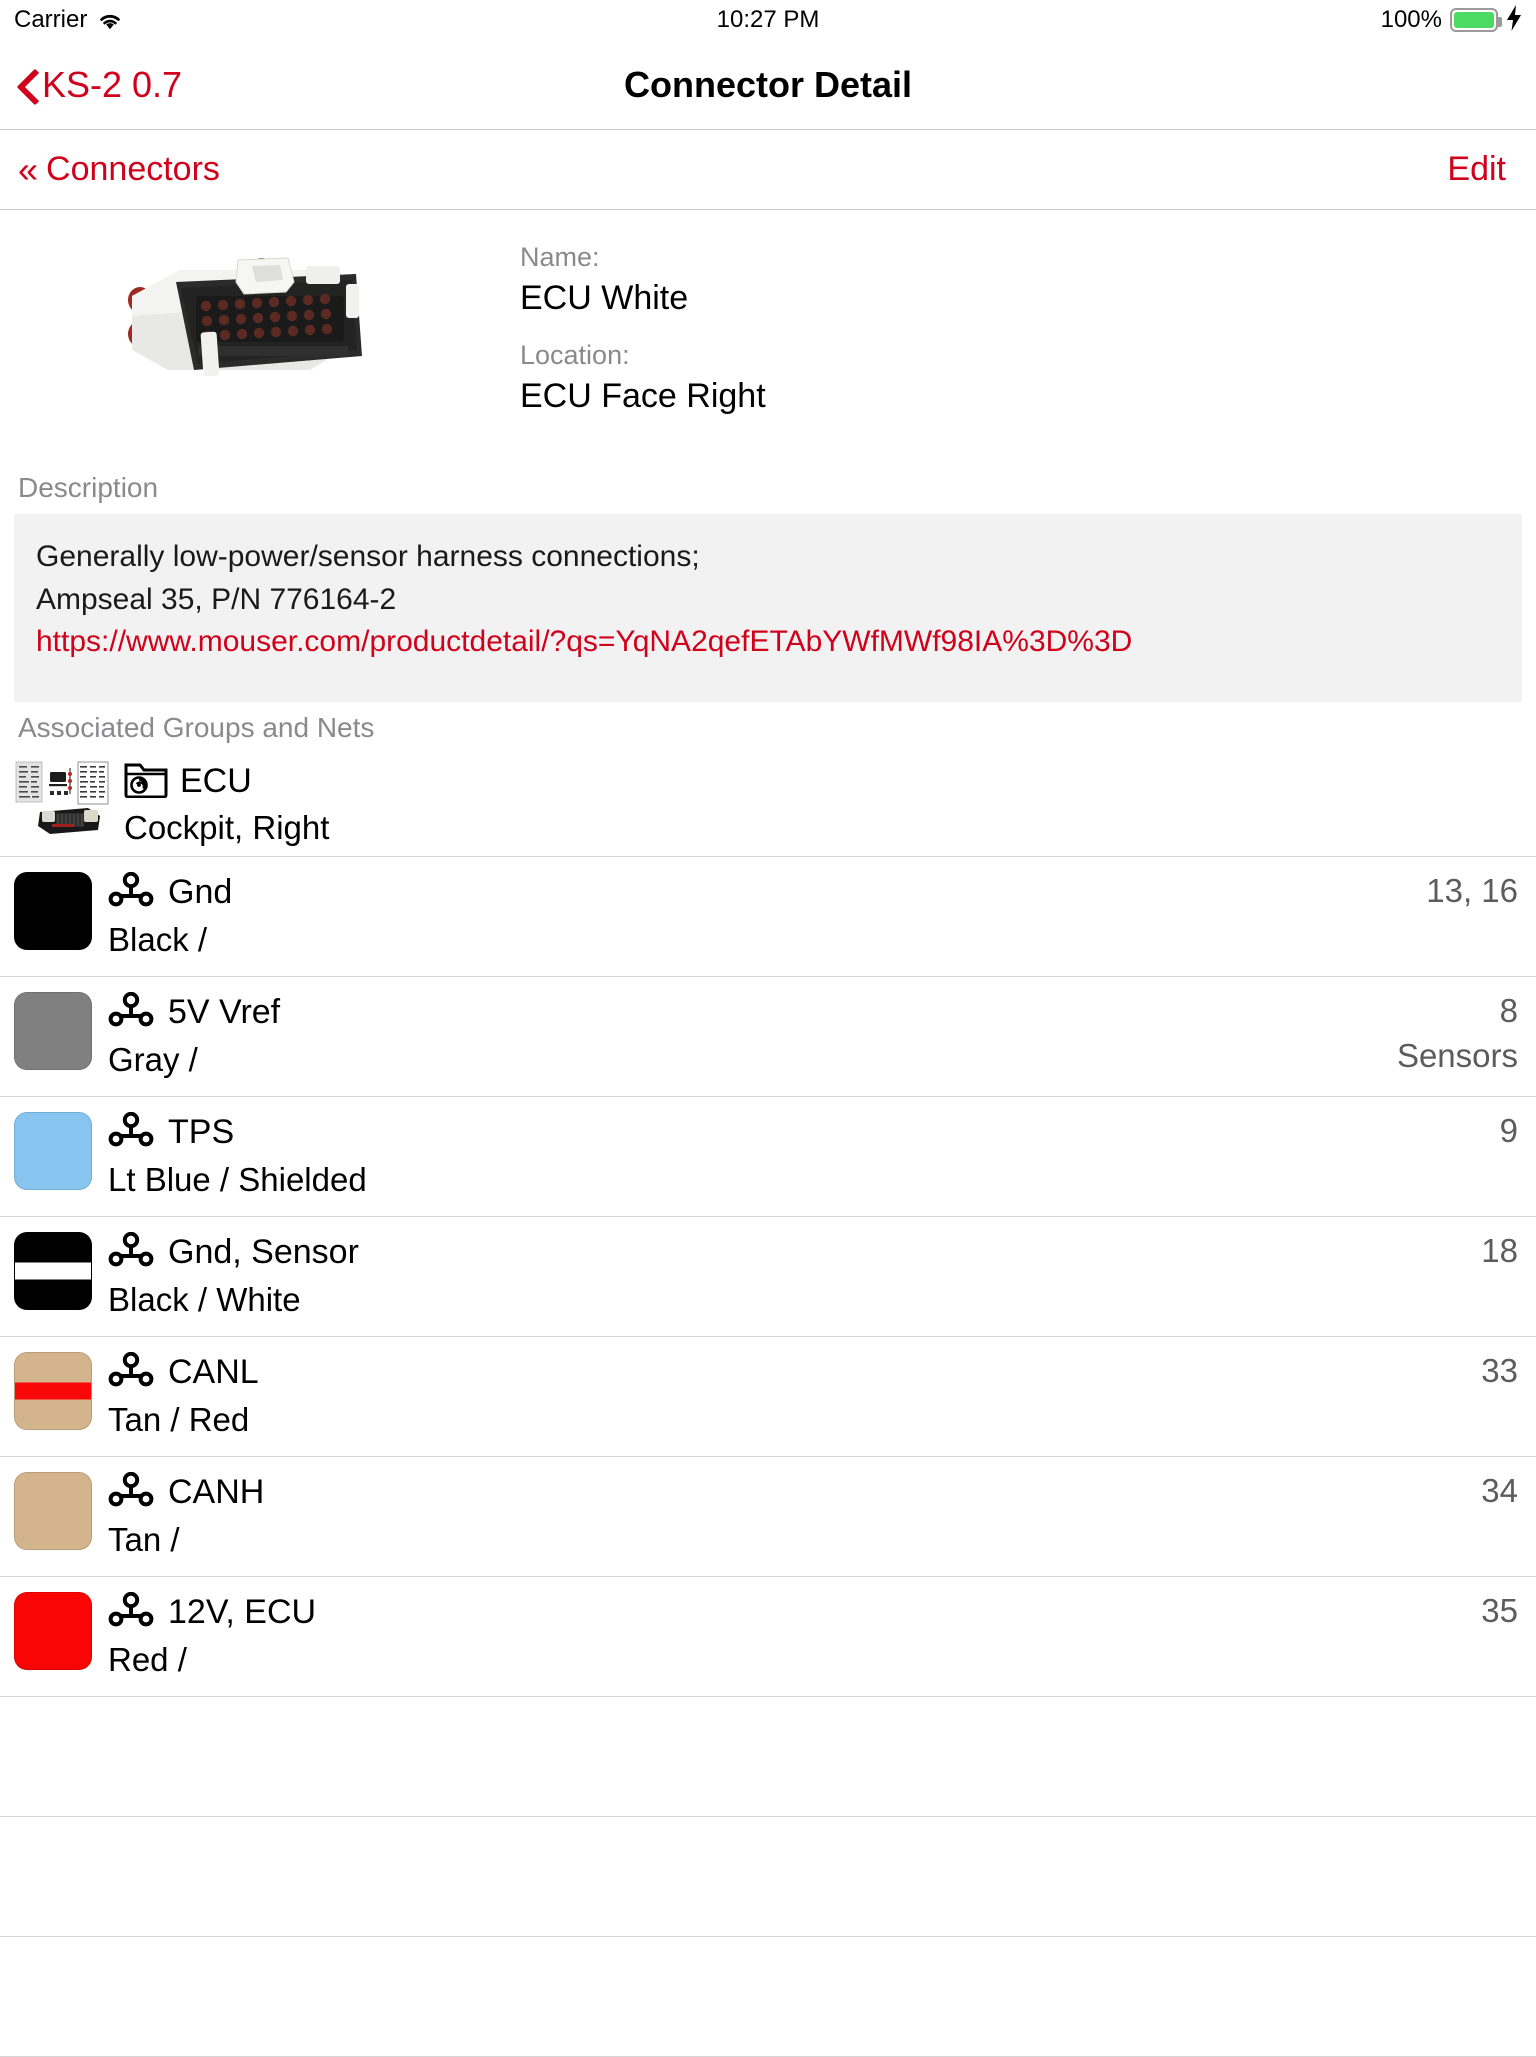 This screenshot has height=2057, width=1536. What do you see at coordinates (237, 1180) in the screenshot?
I see `net-colors: Lt Blue / Shielded` at bounding box center [237, 1180].